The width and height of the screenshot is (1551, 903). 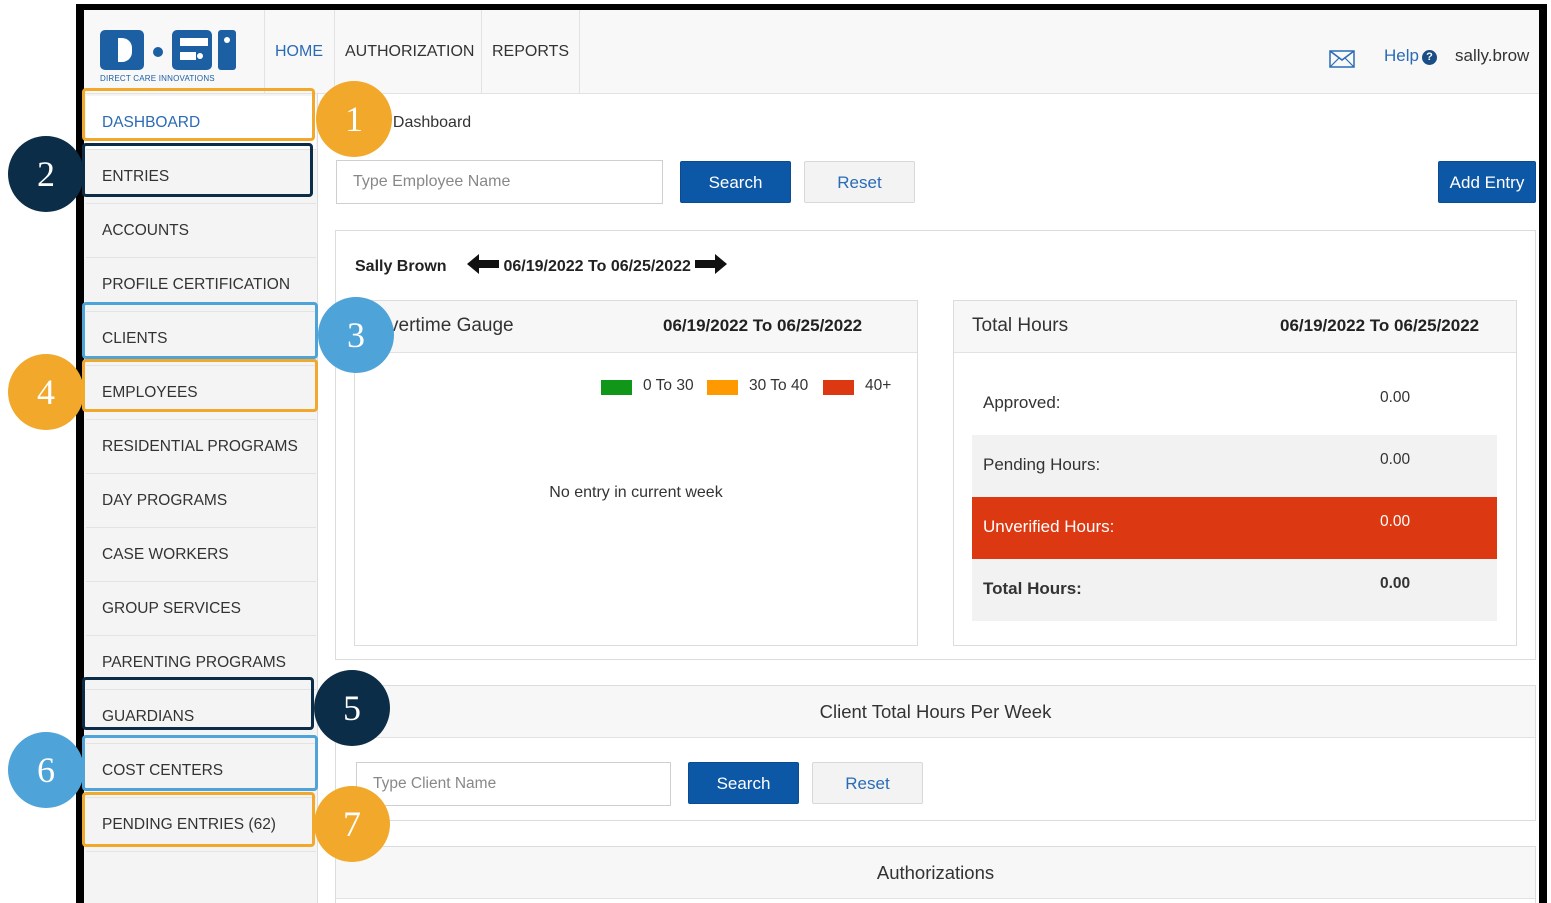 I want to click on legend-label-40-plus: 40+, so click(x=878, y=385).